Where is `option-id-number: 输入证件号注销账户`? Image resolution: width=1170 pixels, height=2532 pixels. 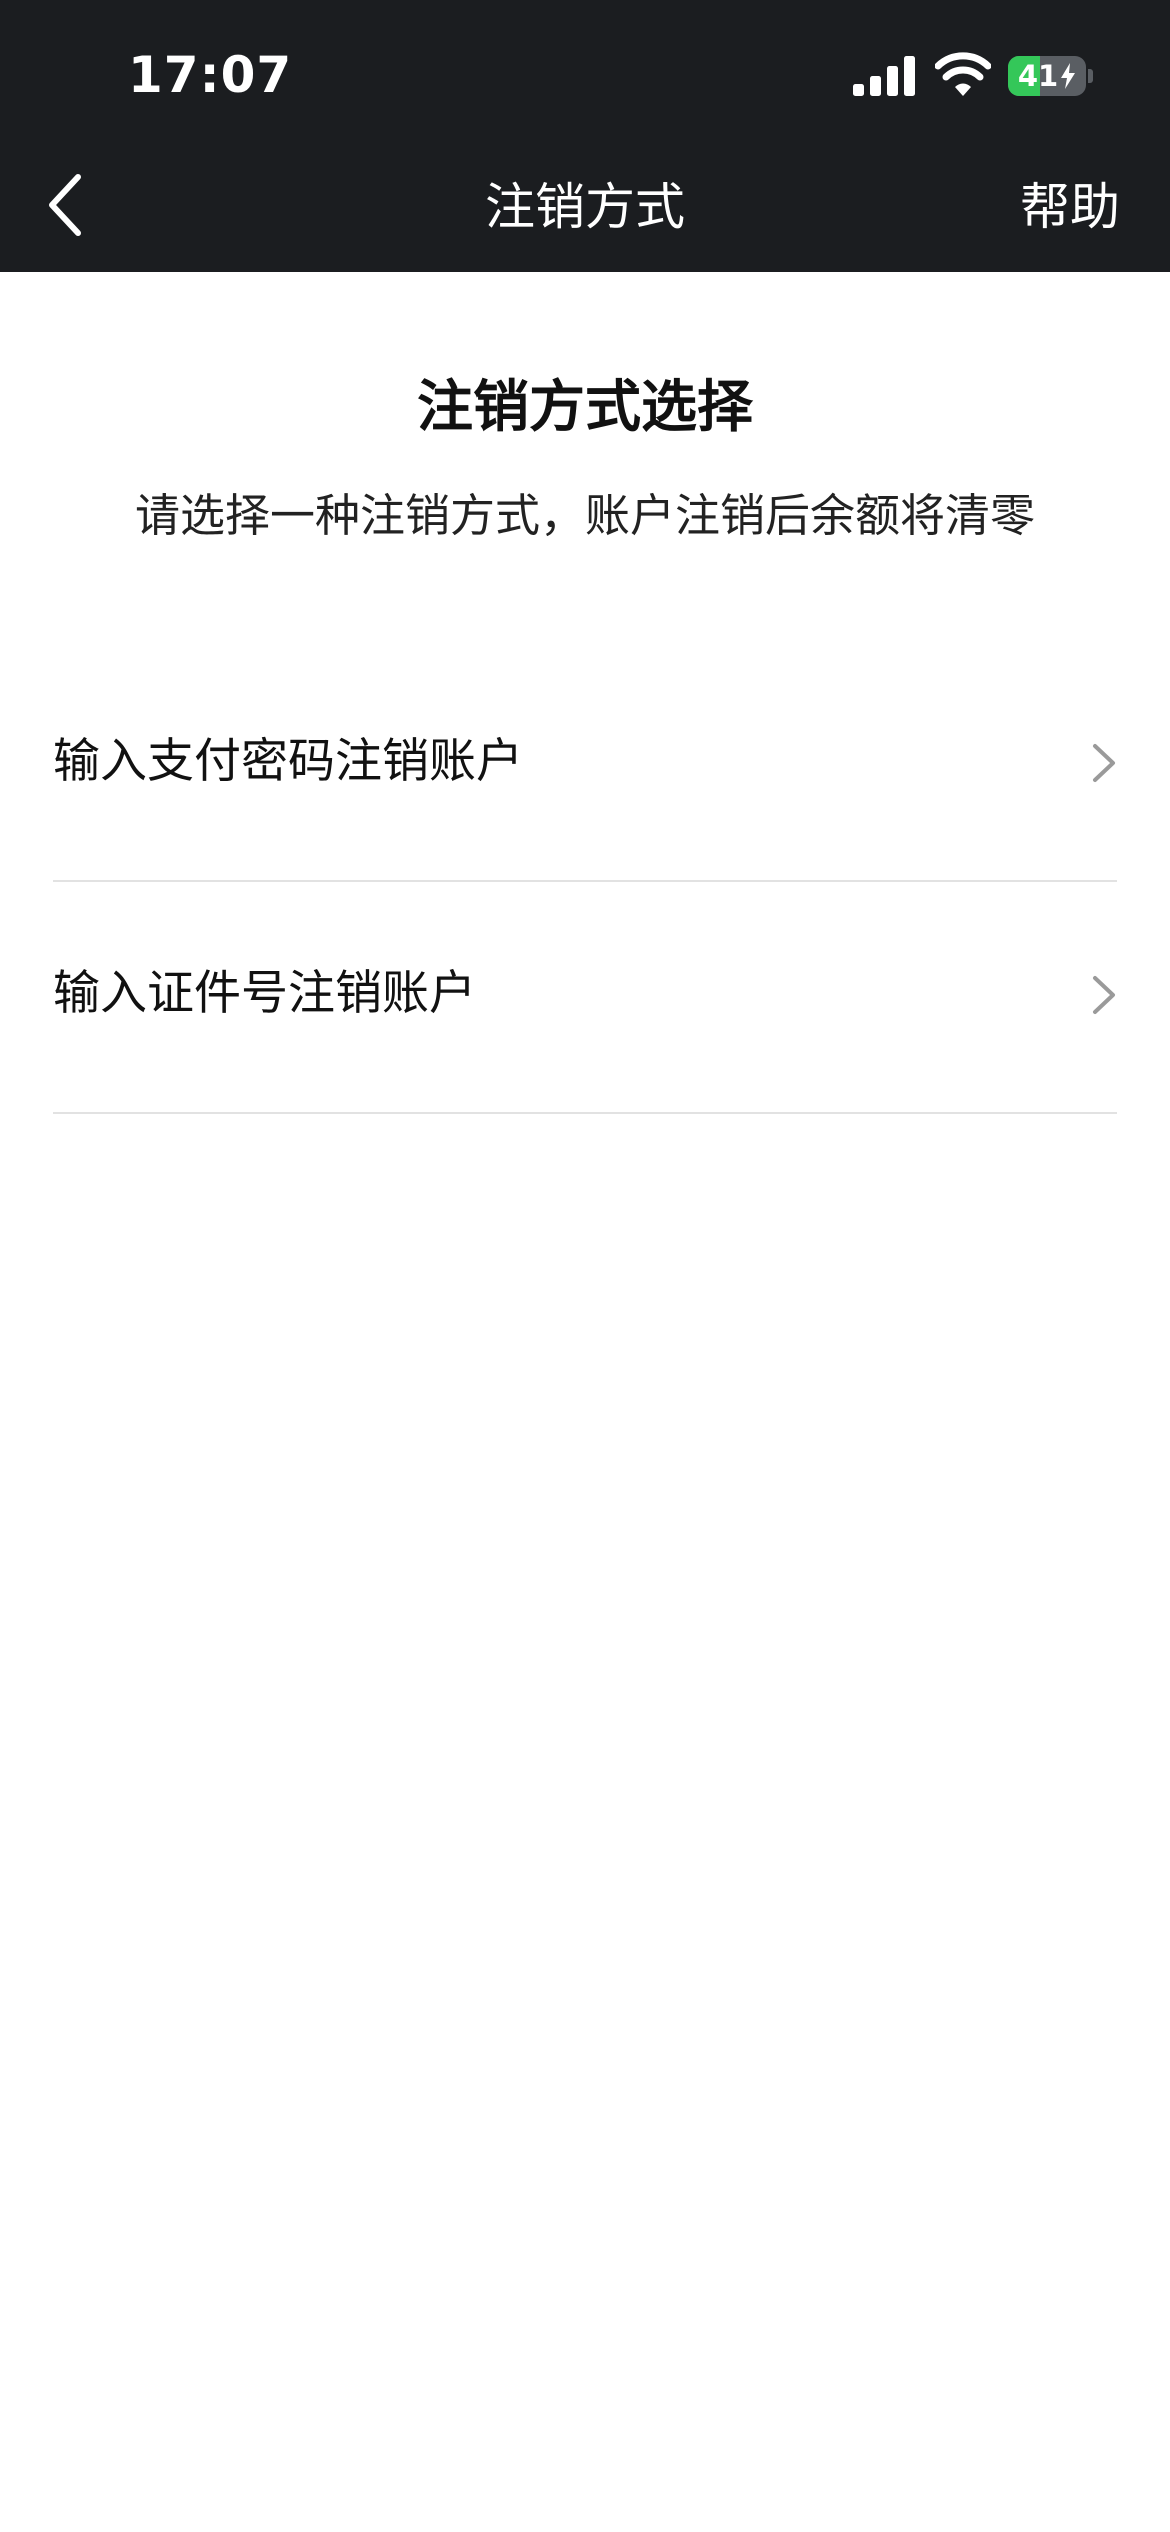 option-id-number: 输入证件号注销账户 is located at coordinates (585, 998).